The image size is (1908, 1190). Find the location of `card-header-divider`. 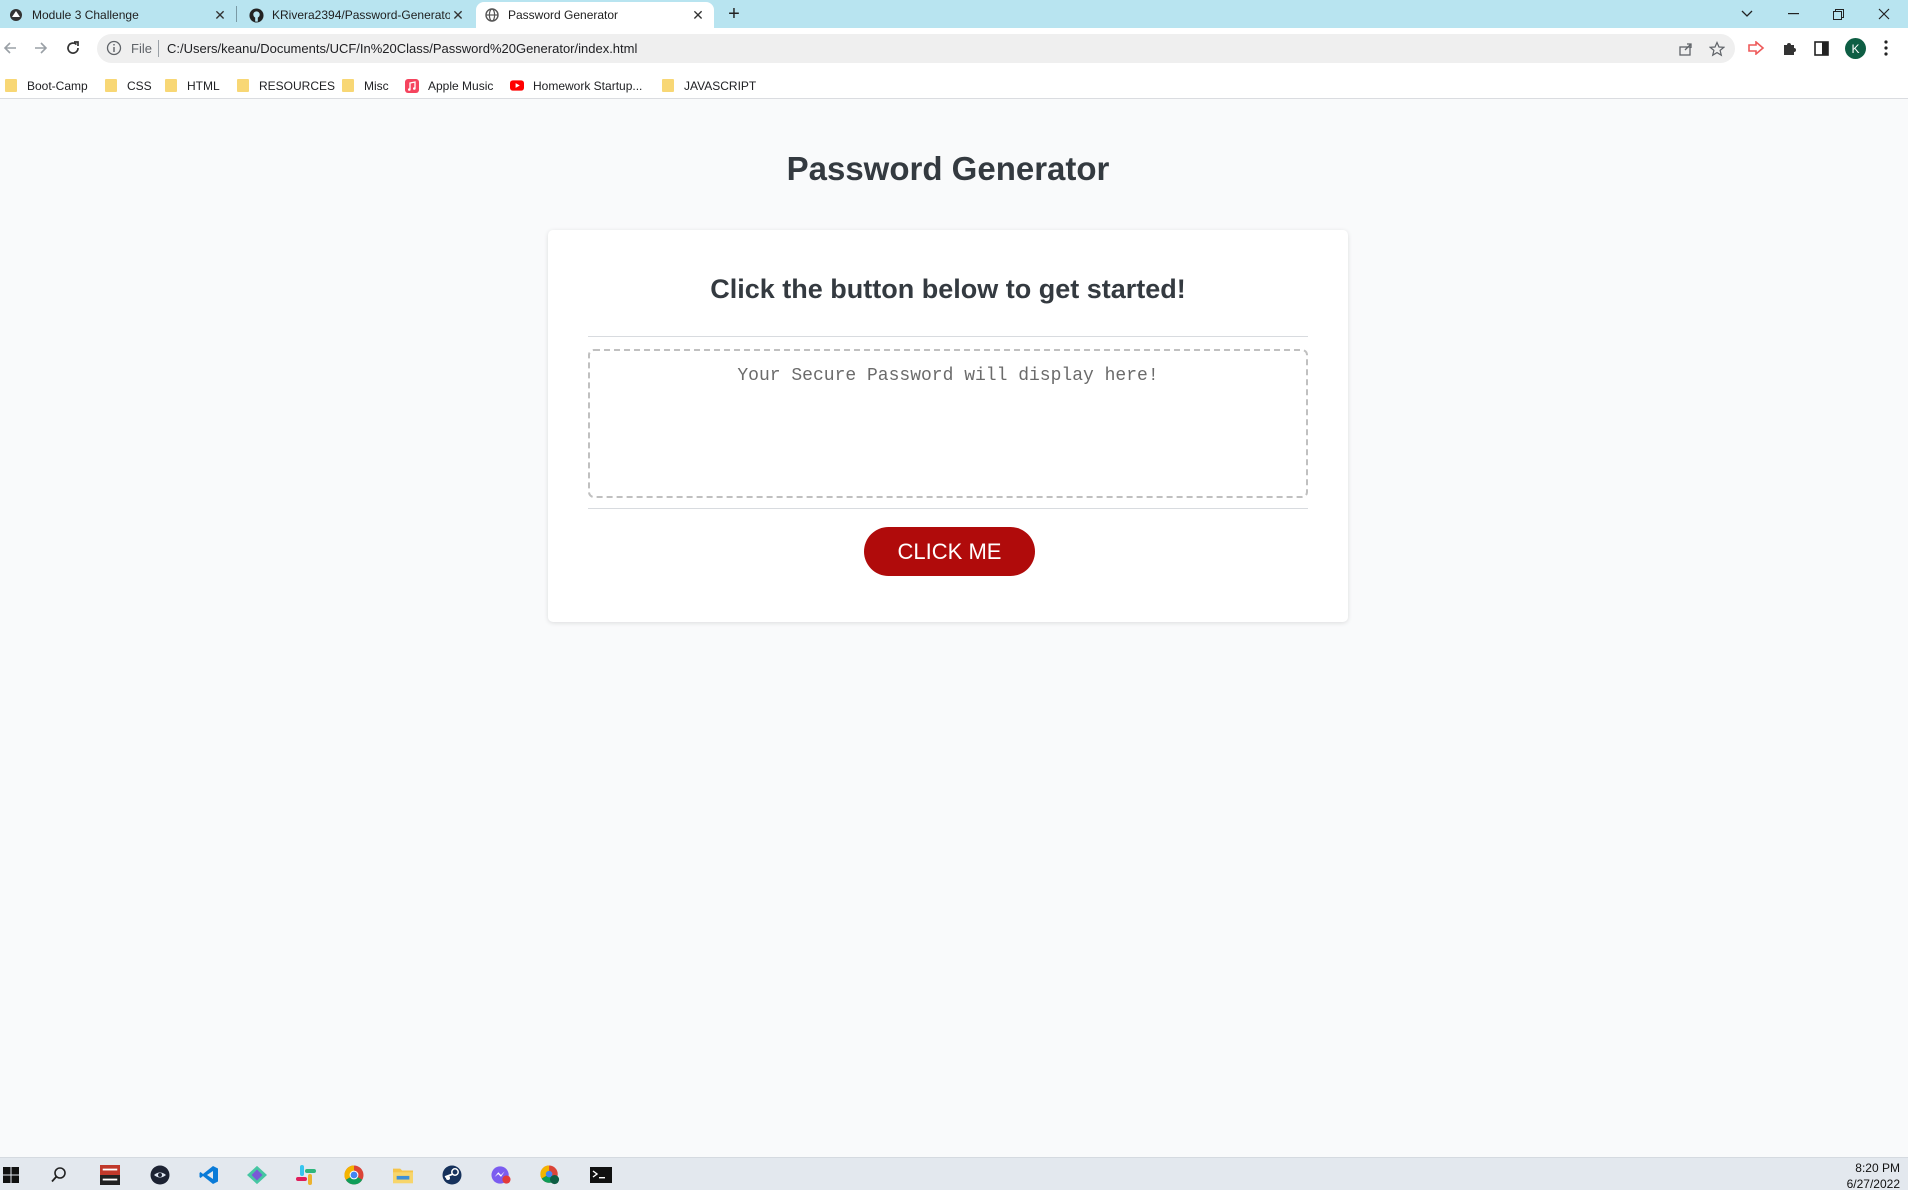

card-header-divider is located at coordinates (948, 336).